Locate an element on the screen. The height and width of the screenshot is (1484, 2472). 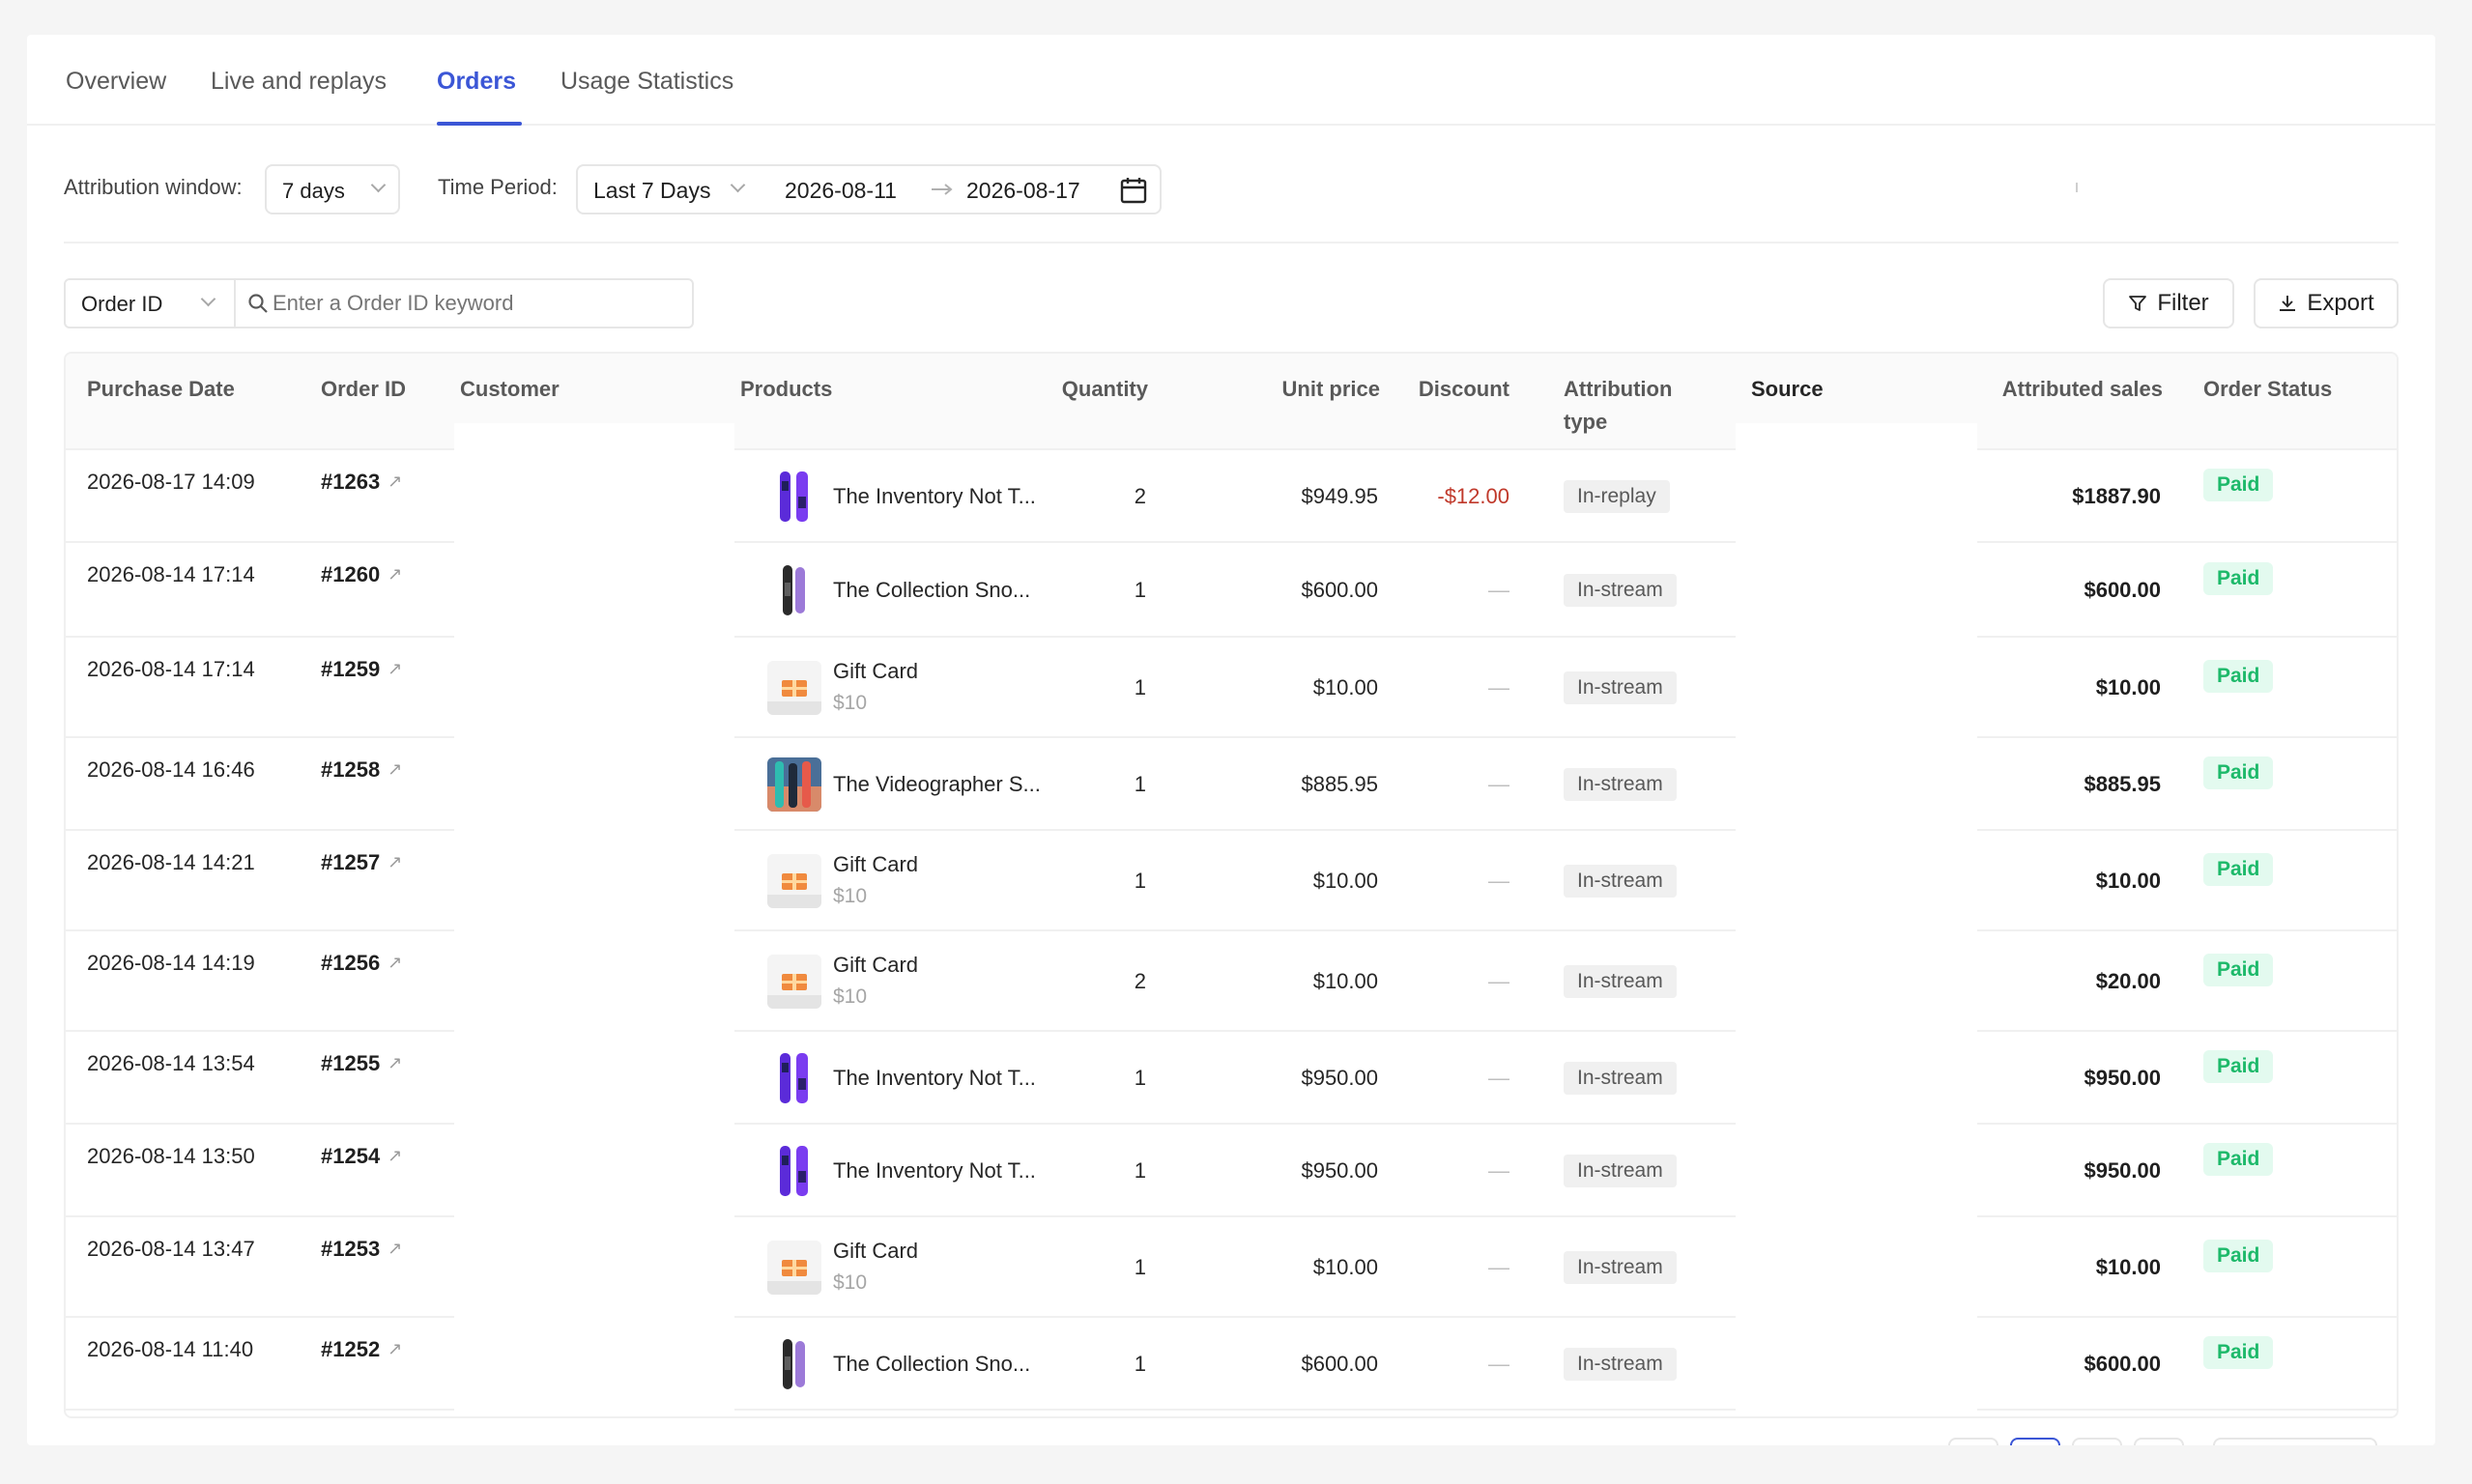
export-button-label: Export is located at coordinates (2340, 303).